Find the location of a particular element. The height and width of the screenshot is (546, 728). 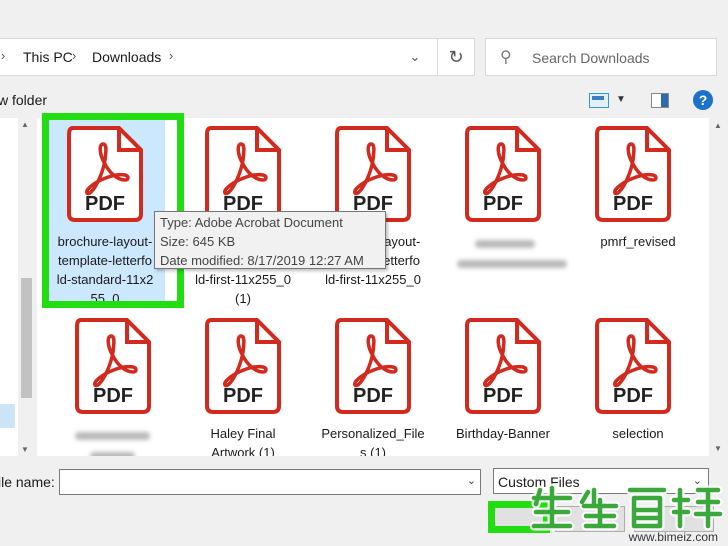

tooltip-type: Type: Adobe Acrobat Document is located at coordinates (251, 222).